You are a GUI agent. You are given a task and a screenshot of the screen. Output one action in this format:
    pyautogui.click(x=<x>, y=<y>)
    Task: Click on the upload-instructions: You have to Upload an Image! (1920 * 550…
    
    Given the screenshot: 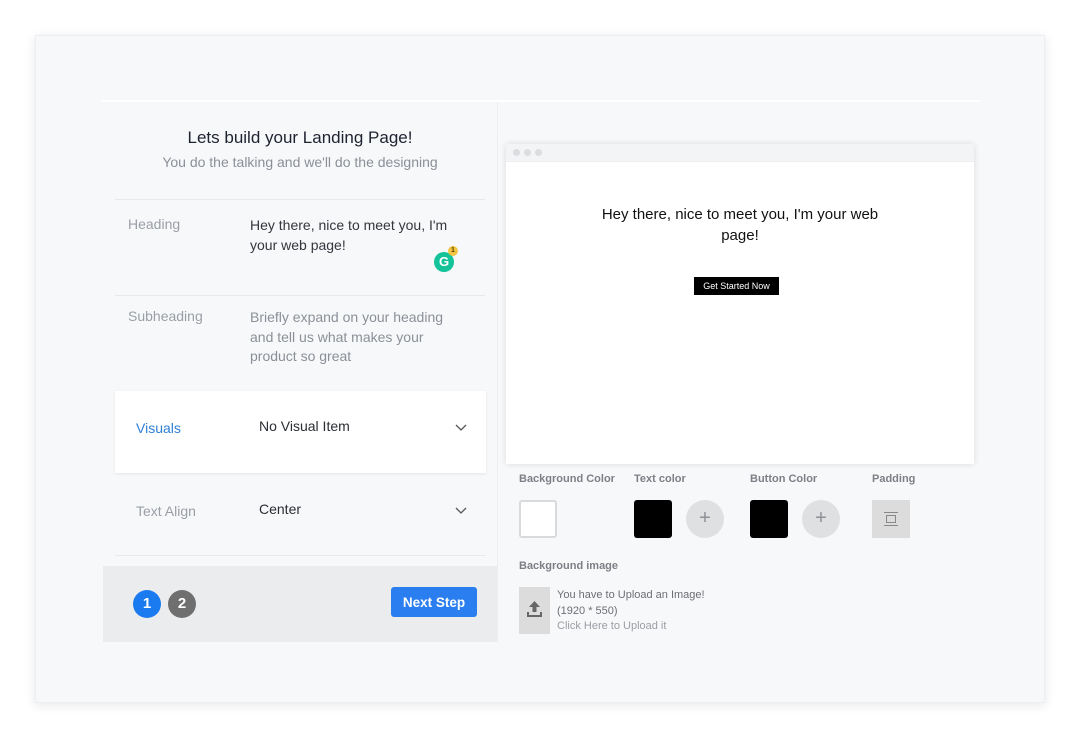 What is the action you would take?
    pyautogui.click(x=631, y=611)
    